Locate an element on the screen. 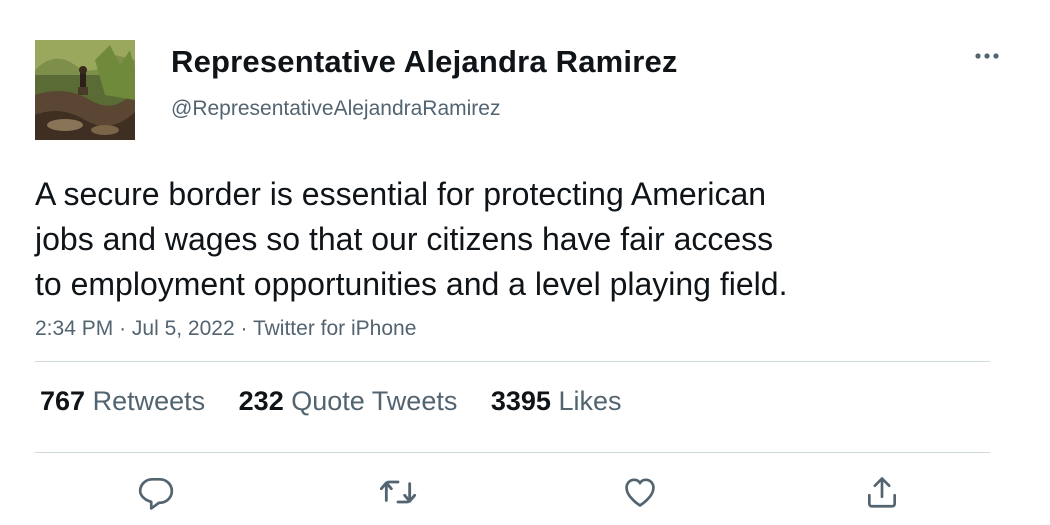 The image size is (1050, 525). reply-icon is located at coordinates (156, 493).